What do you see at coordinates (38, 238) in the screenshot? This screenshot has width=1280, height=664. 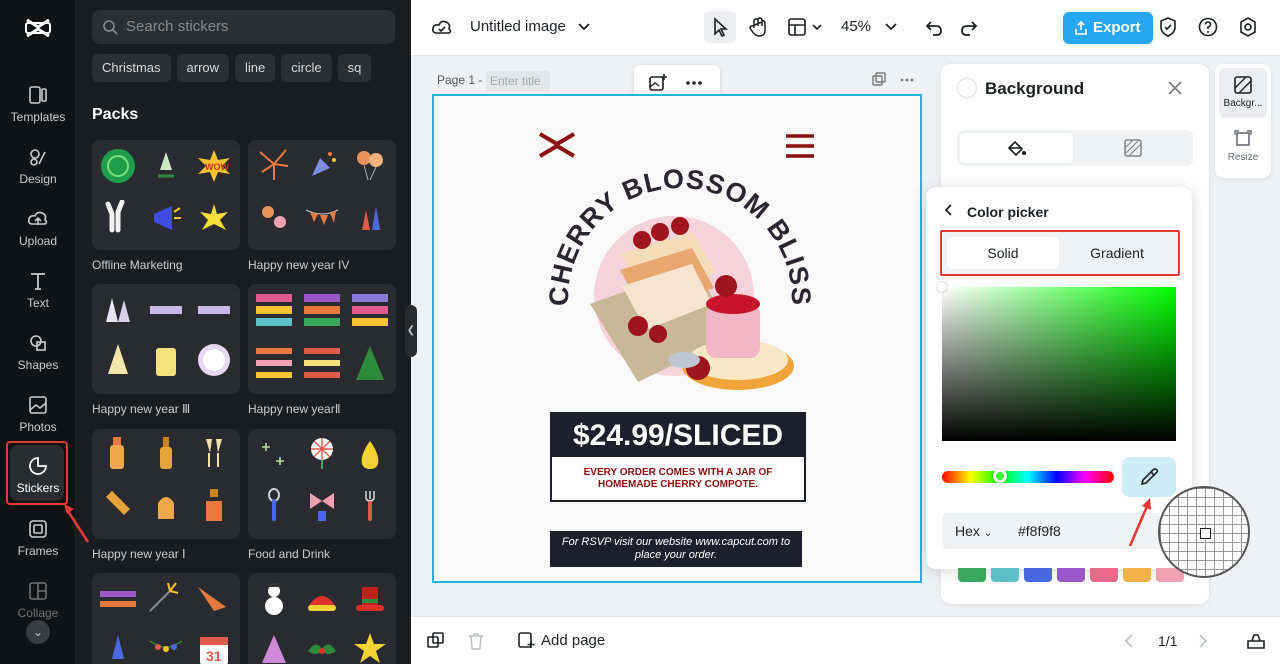 I see `rail-item-upload: Upload` at bounding box center [38, 238].